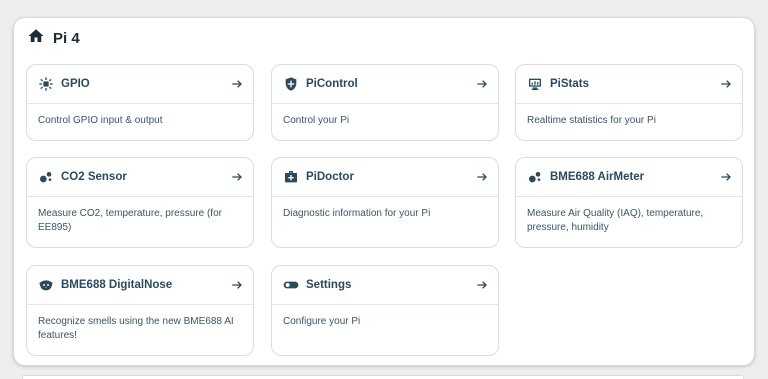  What do you see at coordinates (117, 285) in the screenshot?
I see `card-title: BME688 DigitalNose` at bounding box center [117, 285].